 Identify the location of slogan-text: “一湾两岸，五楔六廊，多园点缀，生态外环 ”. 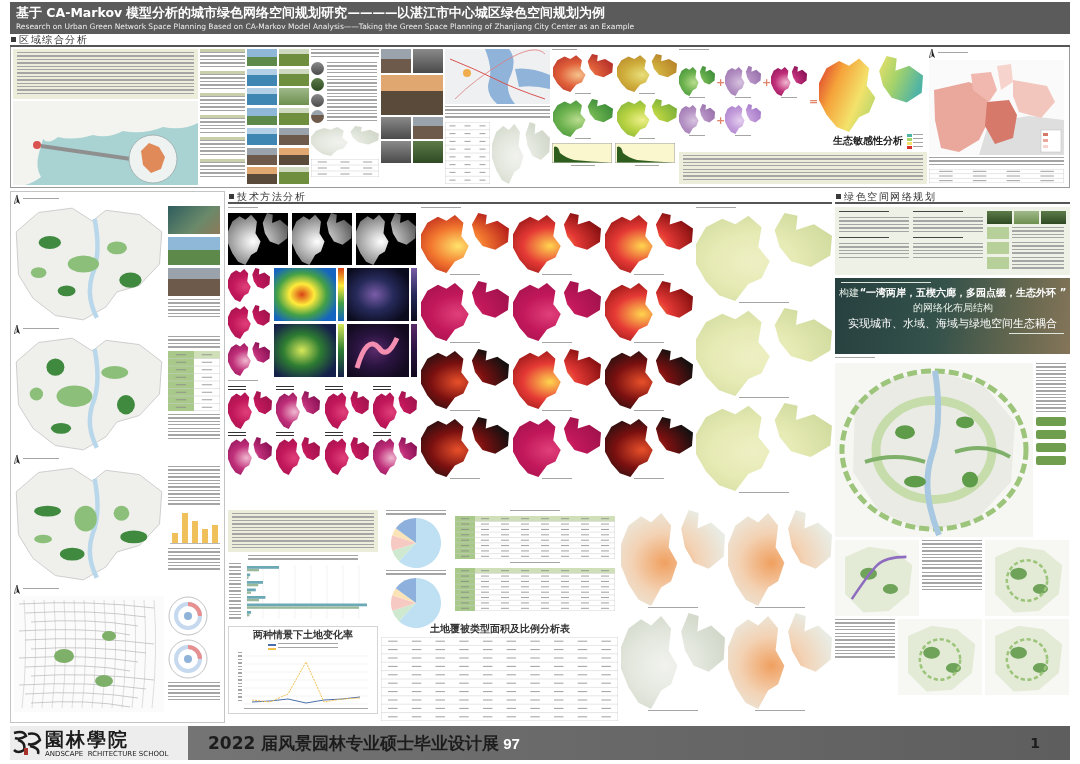
(963, 293).